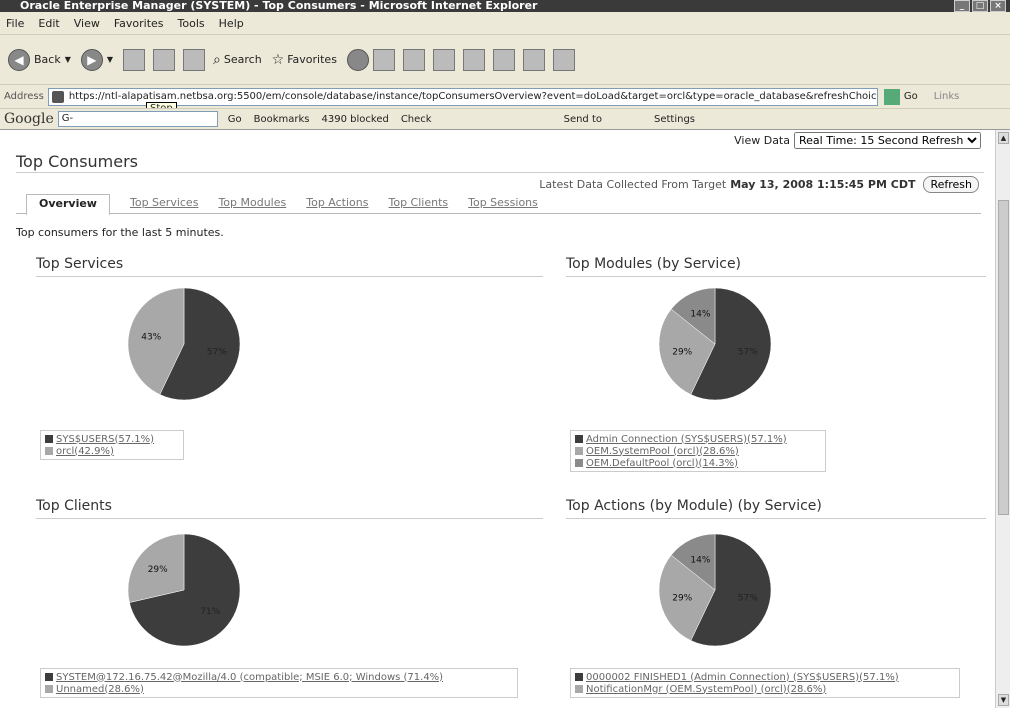 This screenshot has width=1010, height=708. What do you see at coordinates (500, 172) in the screenshot?
I see `title-divider` at bounding box center [500, 172].